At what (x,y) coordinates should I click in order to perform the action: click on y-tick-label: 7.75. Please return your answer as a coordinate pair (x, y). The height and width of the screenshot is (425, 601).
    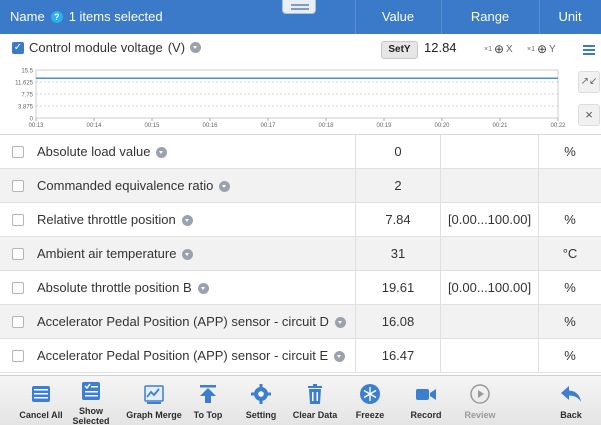
    Looking at the image, I should click on (27, 96).